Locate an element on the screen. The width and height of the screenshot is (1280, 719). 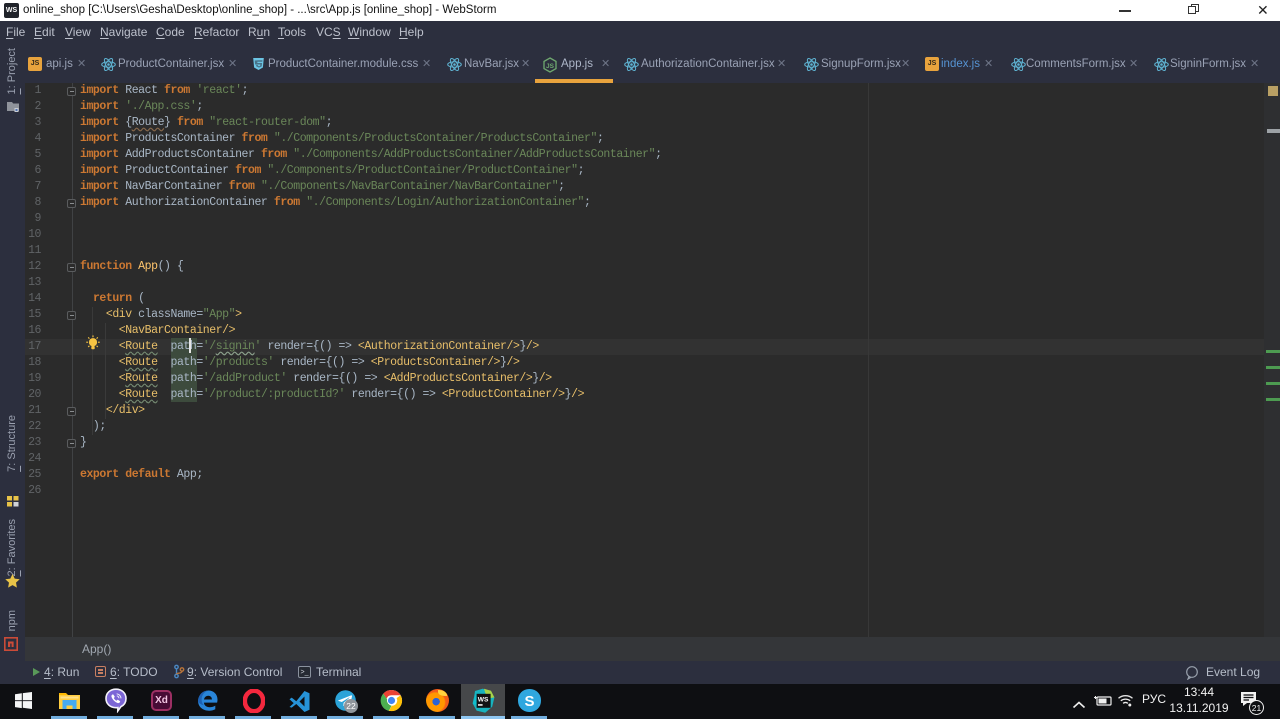
svg-text: S is located at coordinates (529, 701).